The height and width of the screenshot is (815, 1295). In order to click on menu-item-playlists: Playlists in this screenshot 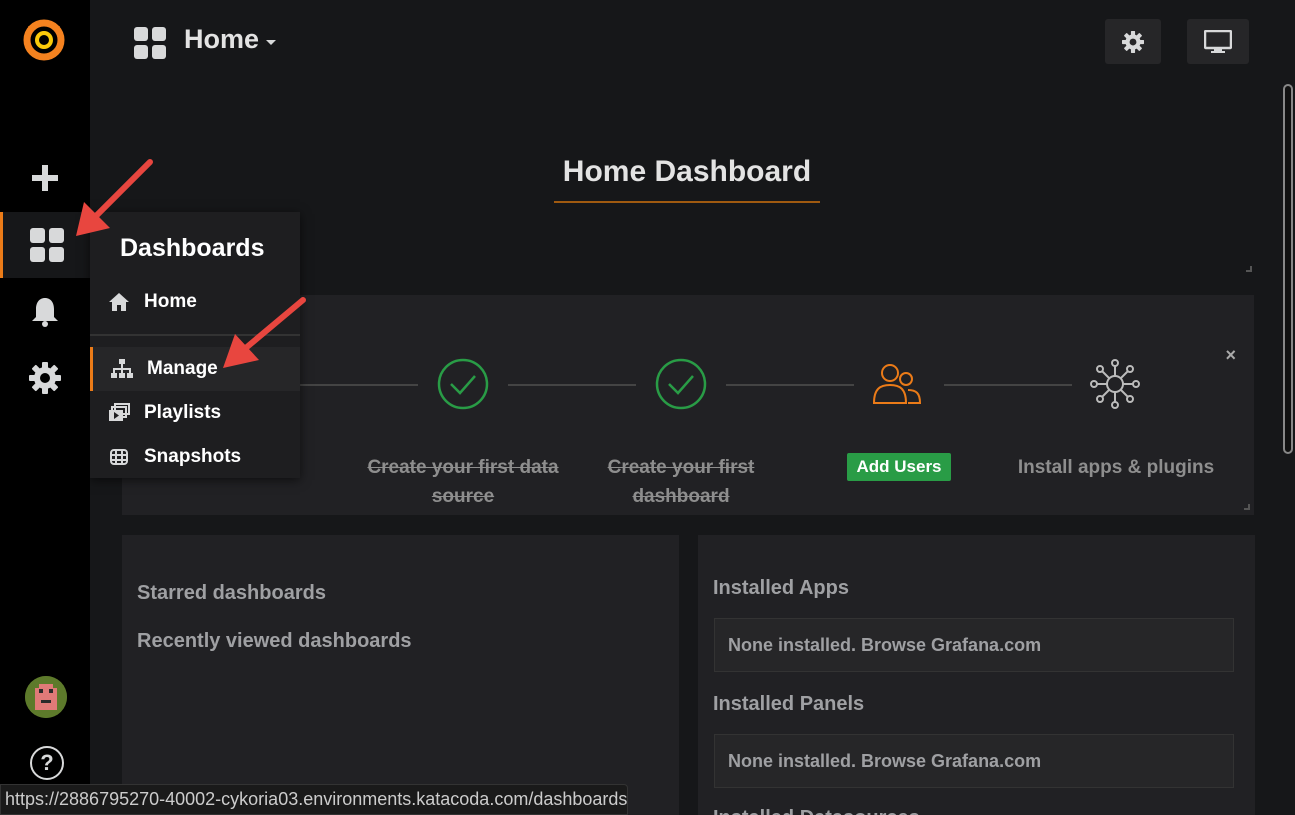, I will do `click(195, 413)`.